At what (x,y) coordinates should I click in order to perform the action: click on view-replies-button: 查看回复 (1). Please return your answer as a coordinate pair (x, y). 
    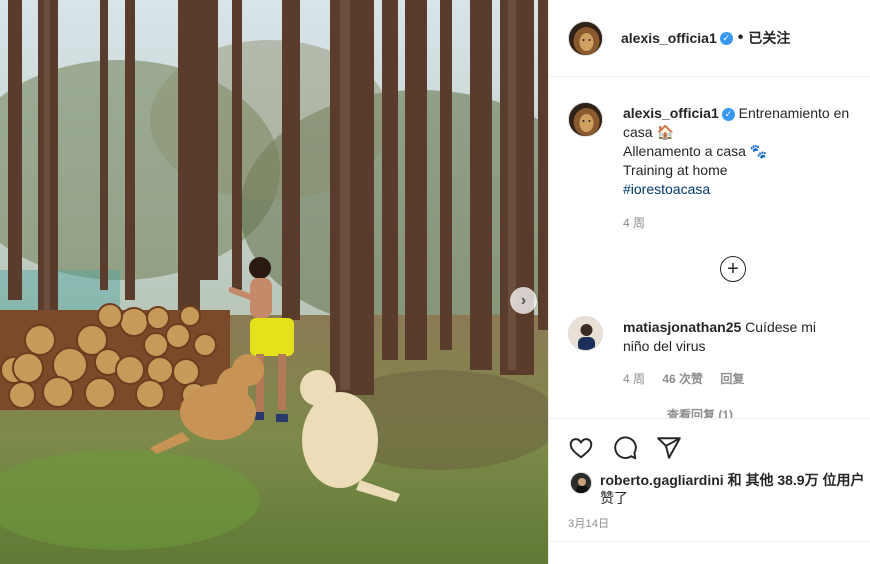
    Looking at the image, I should click on (700, 412).